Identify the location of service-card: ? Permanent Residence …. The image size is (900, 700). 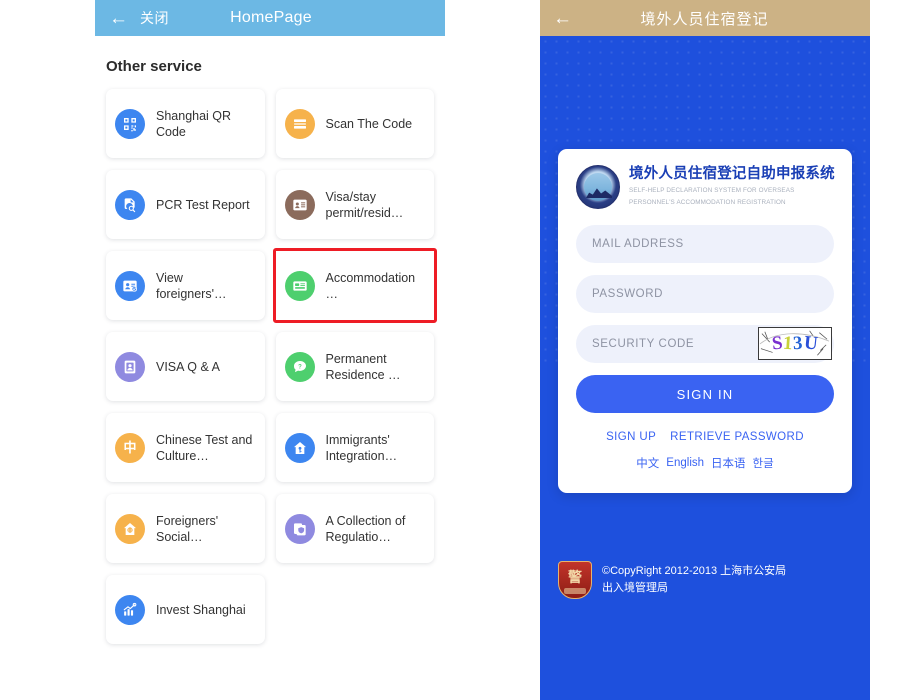
(354, 366).